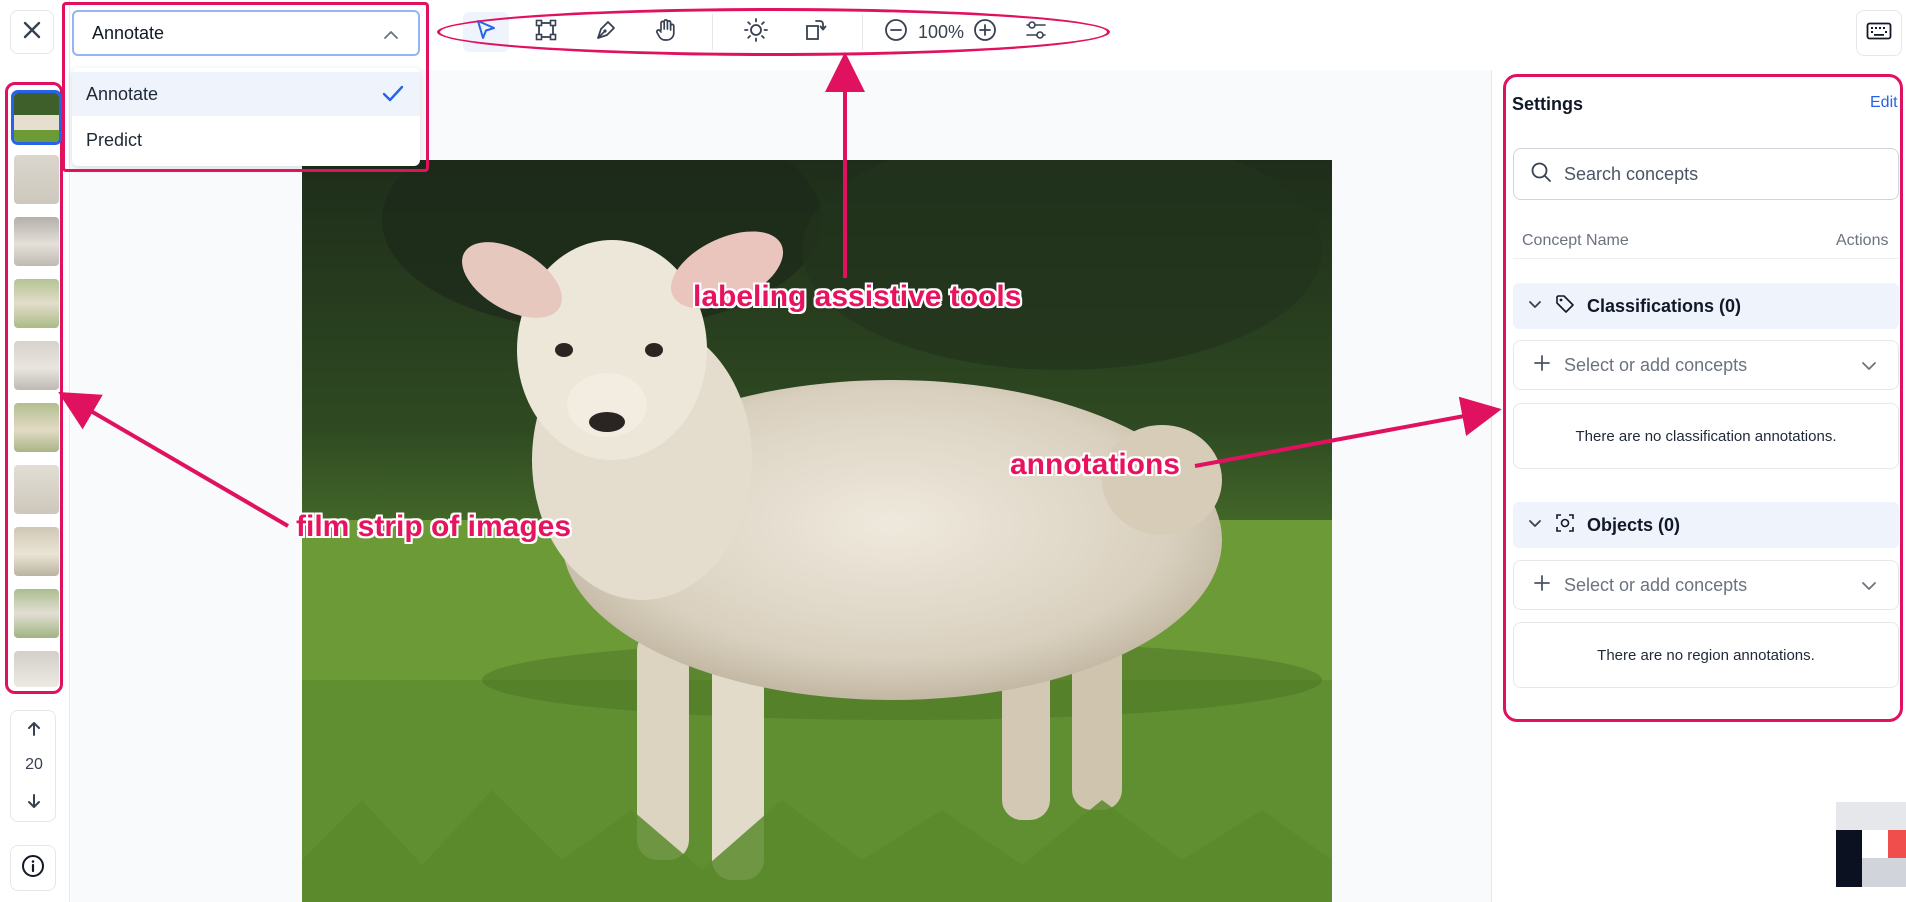 The height and width of the screenshot is (902, 1906). I want to click on annotation-label-tools: labeling assistive tools, so click(857, 296).